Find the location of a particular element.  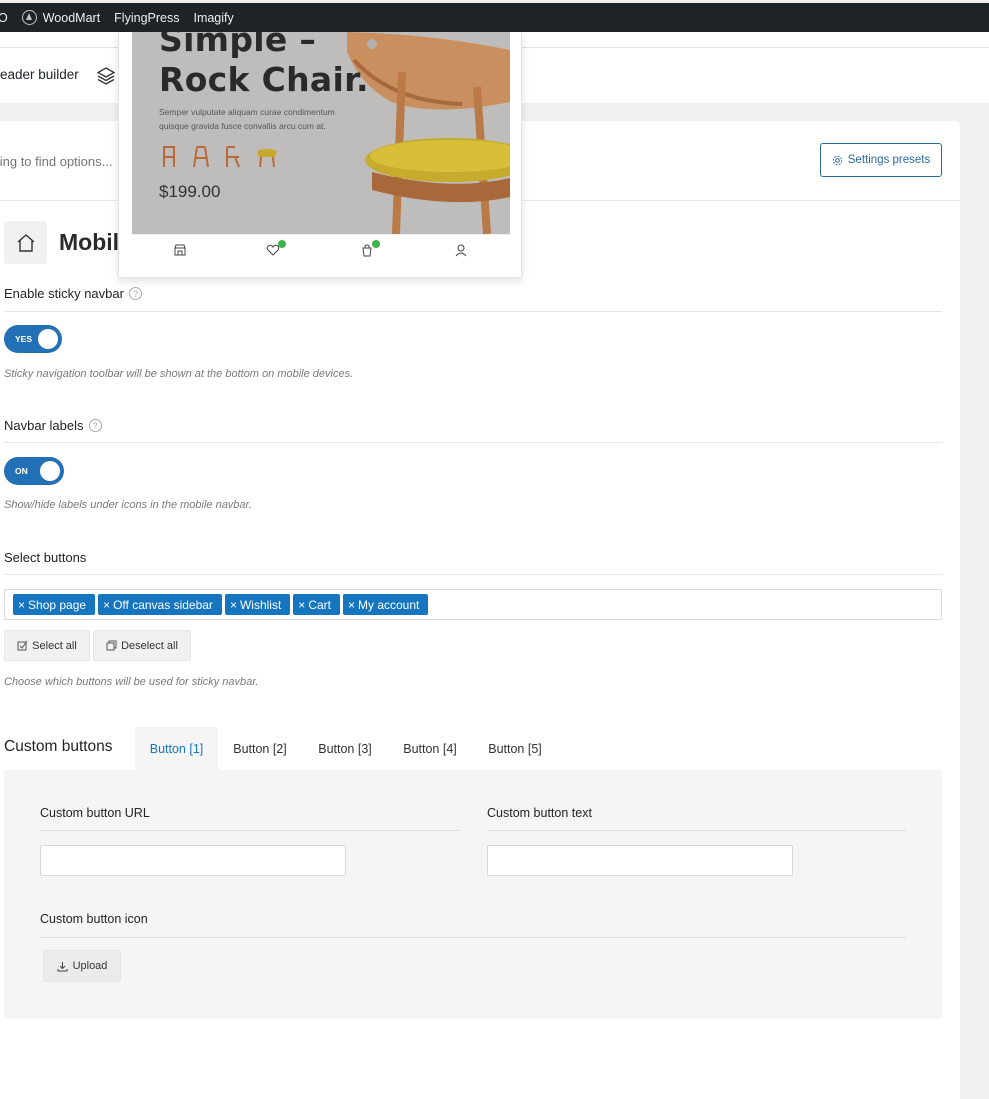

preview-title: Simple – Rock Chair. is located at coordinates (264, 65).